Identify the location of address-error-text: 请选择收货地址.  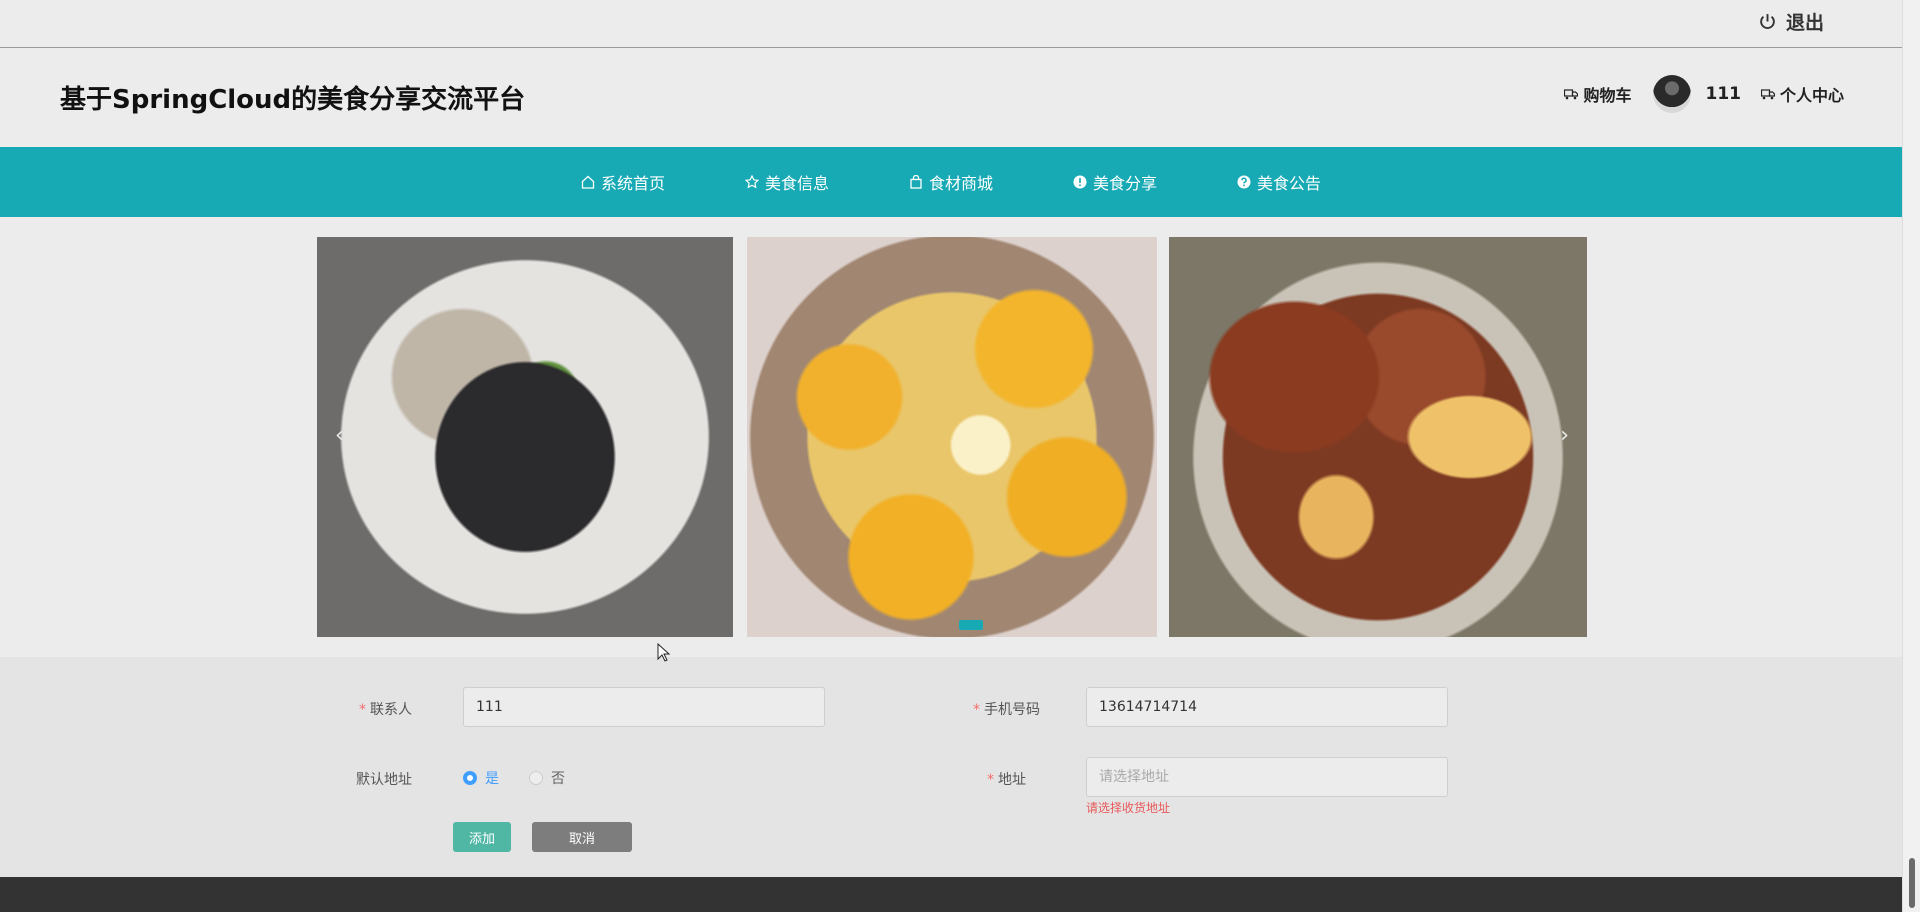
(1128, 808).